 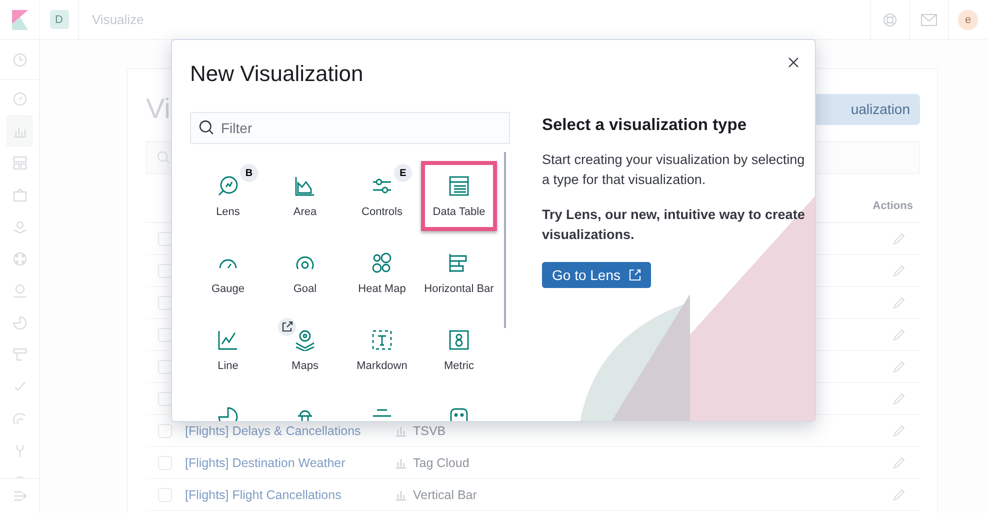 I want to click on visualization-type-item: Line, so click(x=228, y=350).